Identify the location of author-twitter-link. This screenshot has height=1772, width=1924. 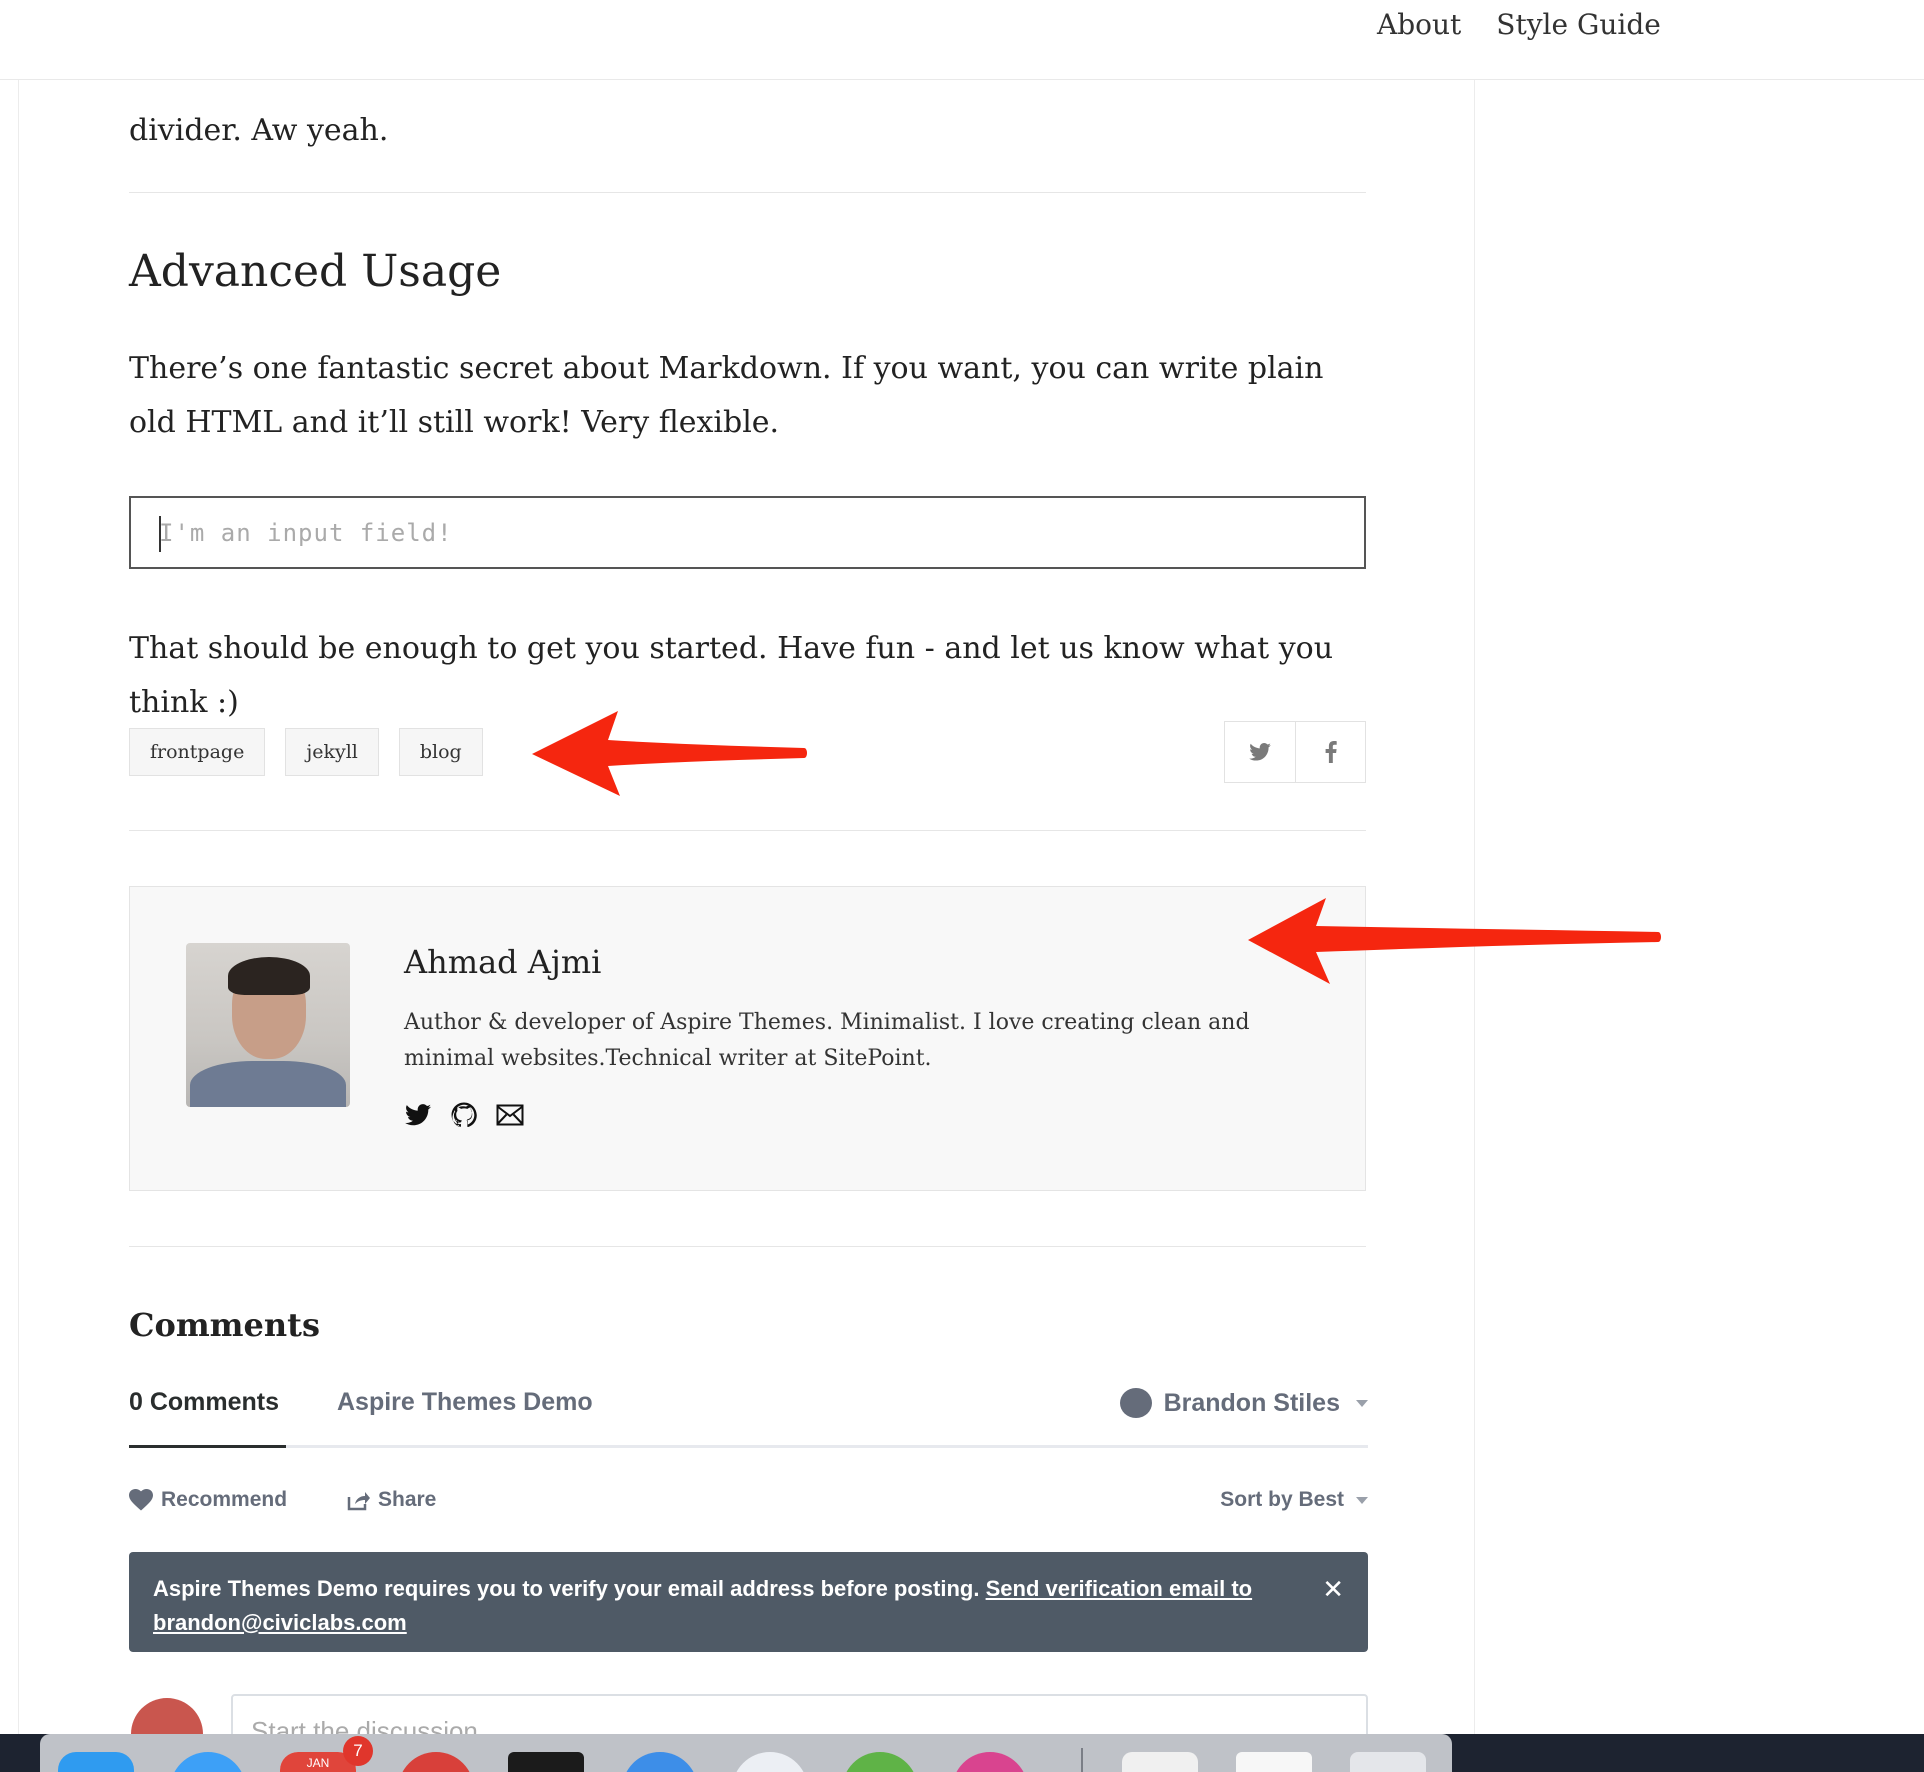
(418, 1115).